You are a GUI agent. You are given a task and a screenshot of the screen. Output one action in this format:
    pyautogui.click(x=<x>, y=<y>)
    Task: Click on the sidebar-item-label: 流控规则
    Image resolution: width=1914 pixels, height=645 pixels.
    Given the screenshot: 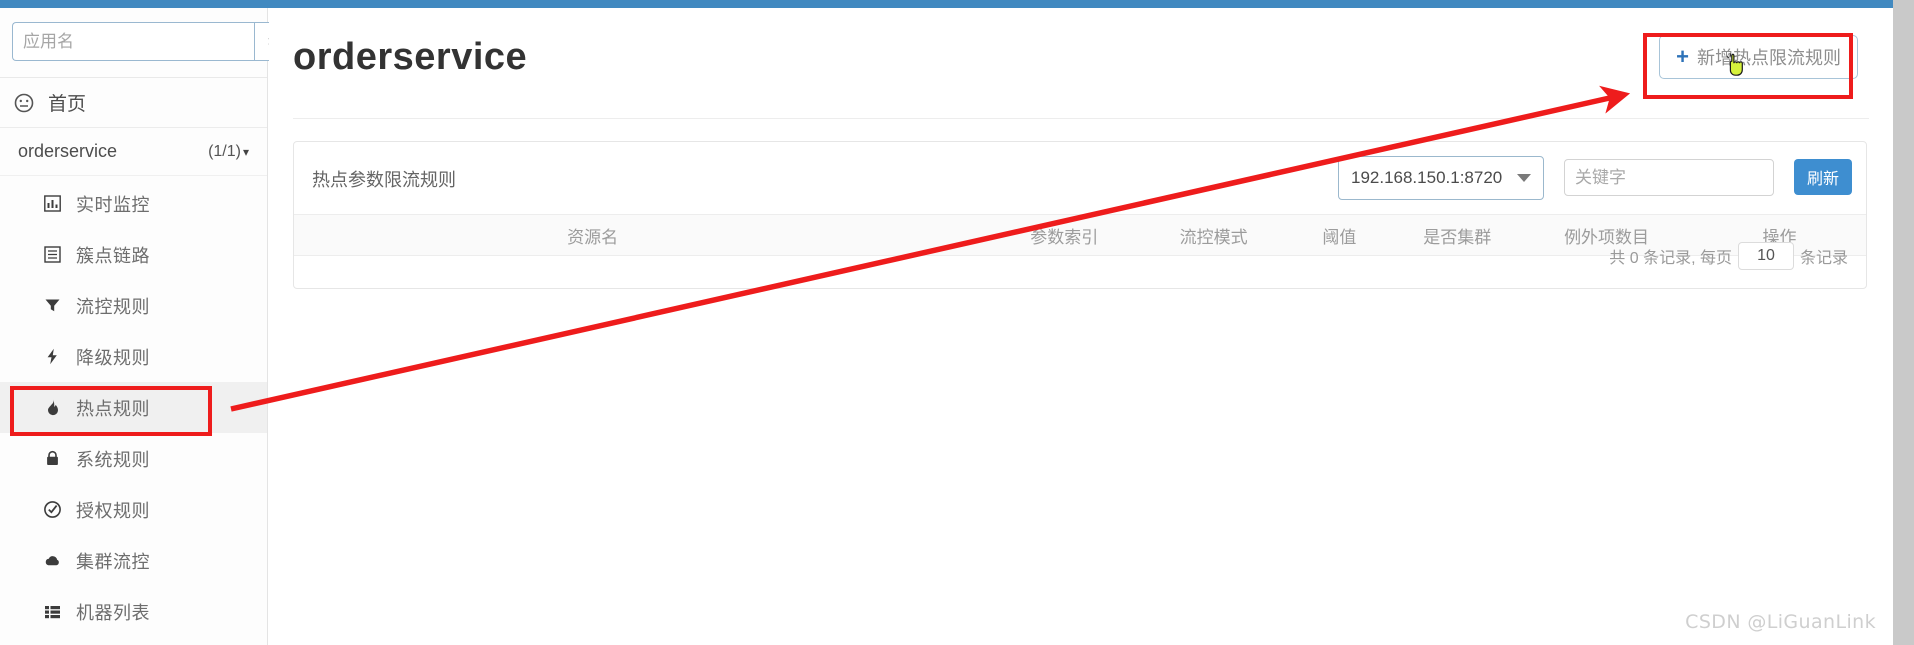 What is the action you would take?
    pyautogui.click(x=113, y=306)
    